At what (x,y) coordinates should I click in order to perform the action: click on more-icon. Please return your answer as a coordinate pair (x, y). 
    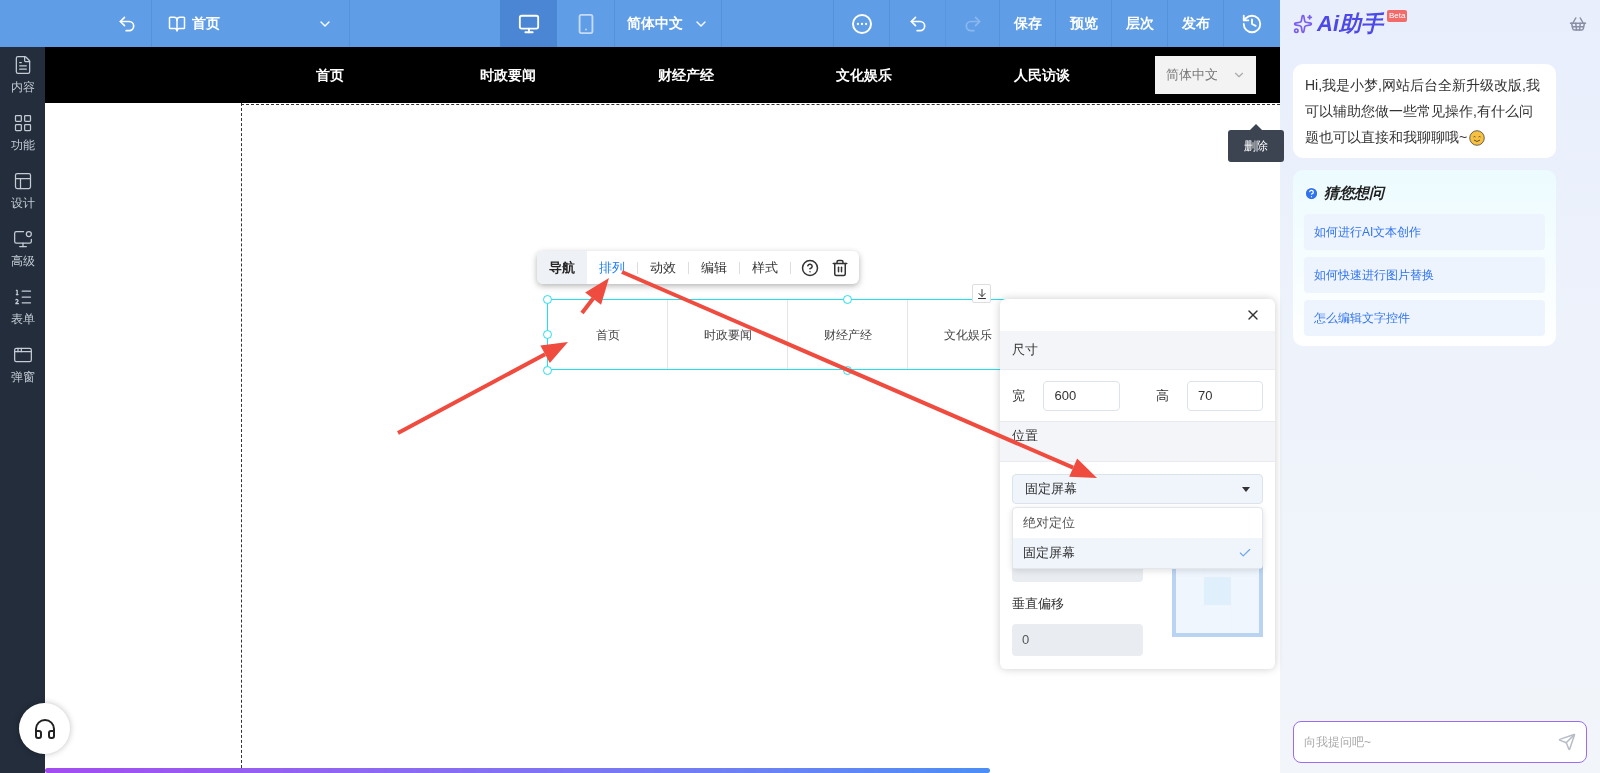
    Looking at the image, I should click on (861, 23).